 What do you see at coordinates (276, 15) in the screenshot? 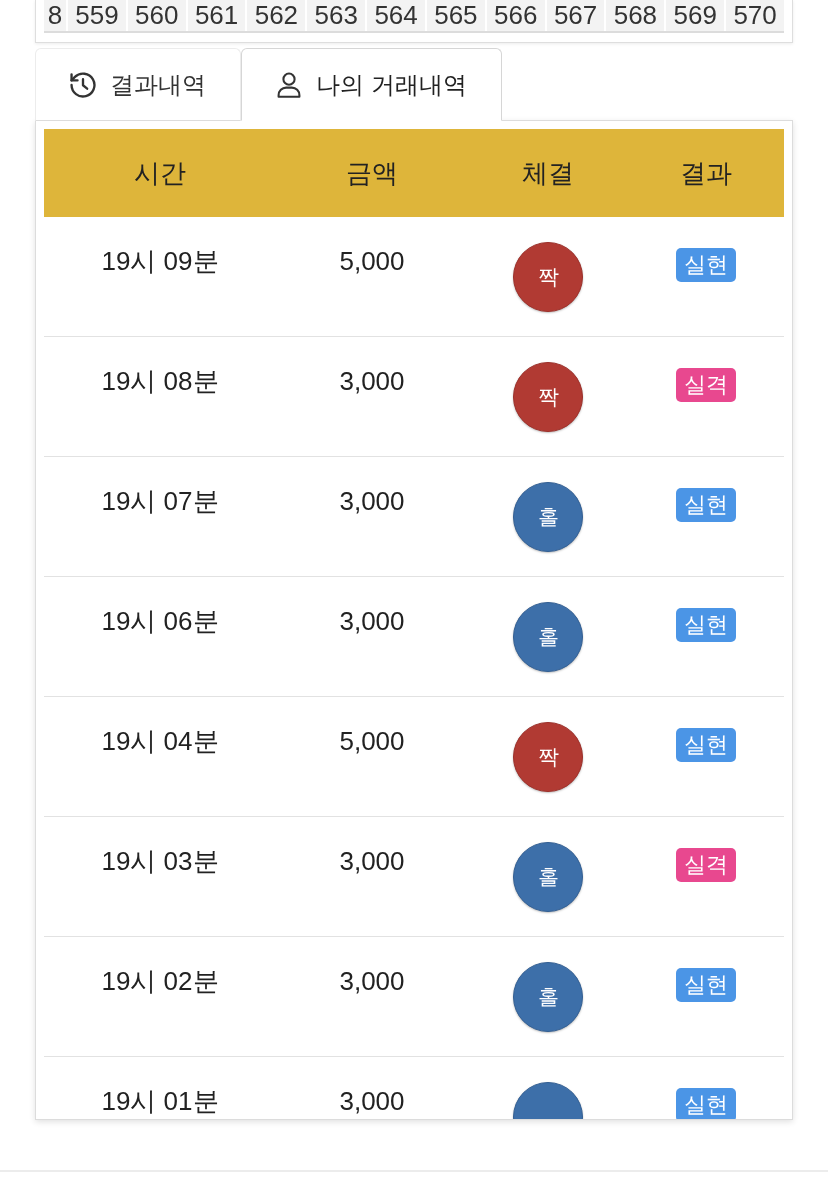
I see `round-number-cell: 562` at bounding box center [276, 15].